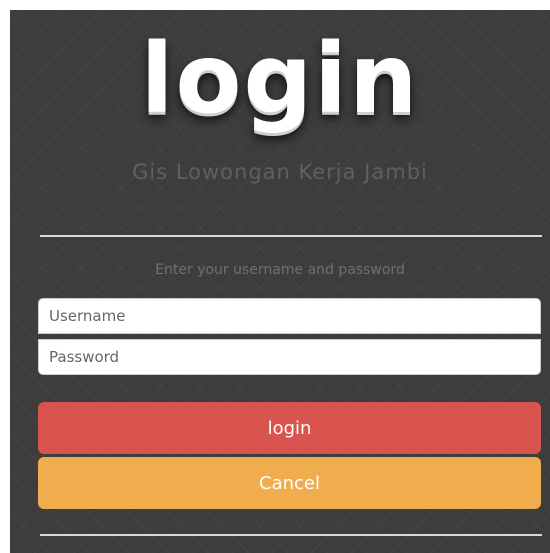 The height and width of the screenshot is (553, 550). I want to click on password-input, so click(289, 357).